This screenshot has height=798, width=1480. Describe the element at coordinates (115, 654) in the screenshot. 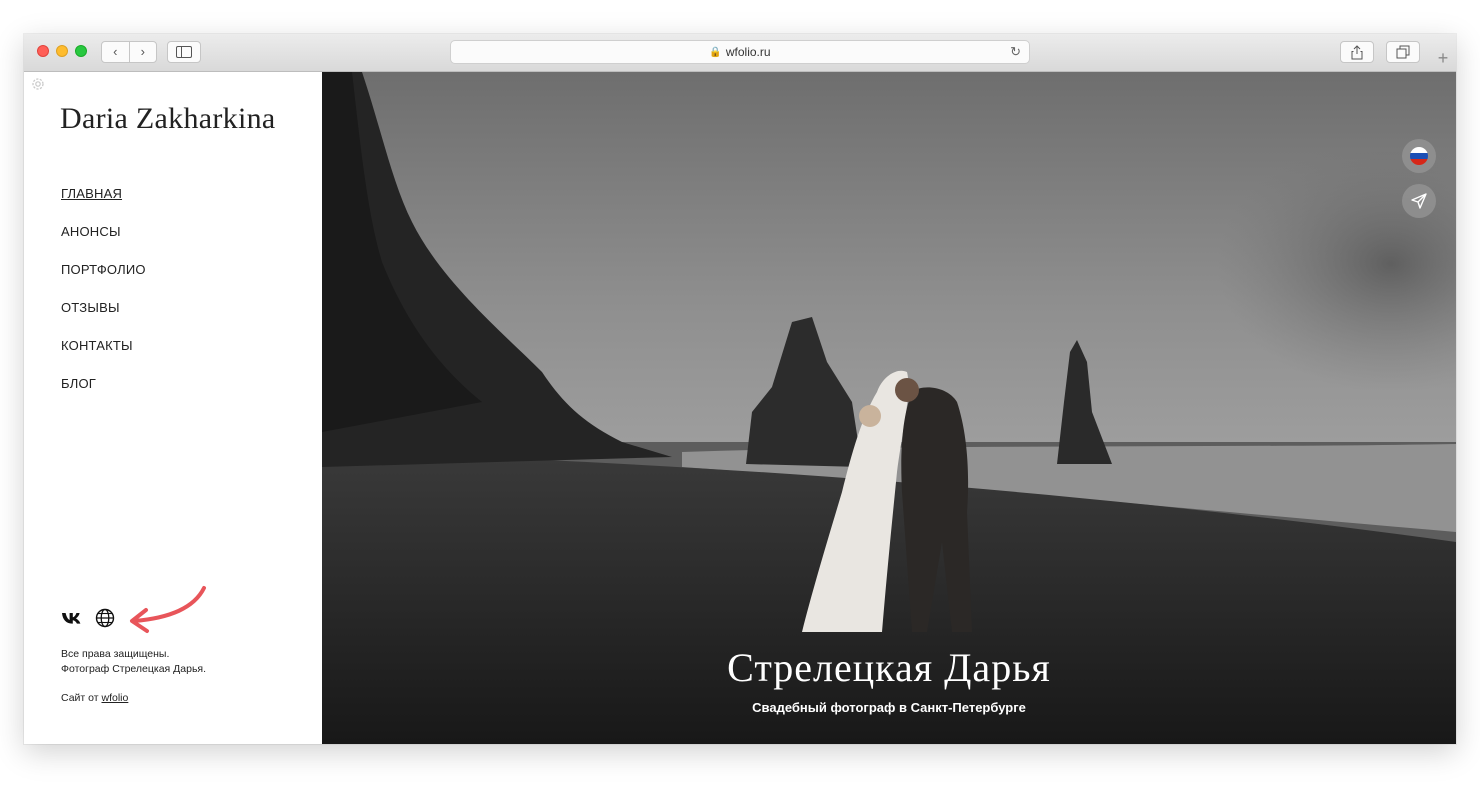

I see `copyright-line-1: Все права защищены.` at that location.